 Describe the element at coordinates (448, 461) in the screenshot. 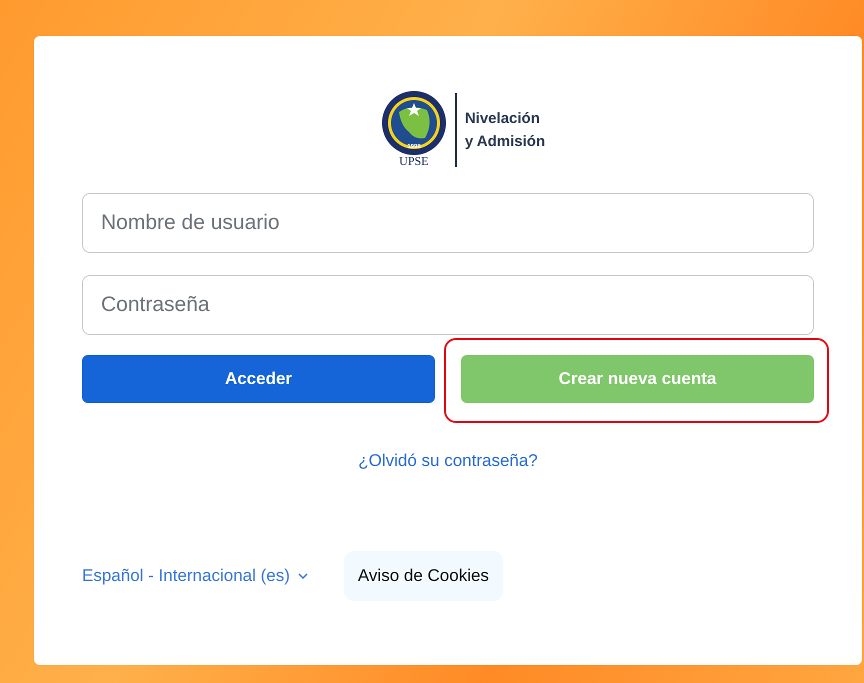

I see `forgot-password-link: ¿Olvidó su contraseña?` at that location.